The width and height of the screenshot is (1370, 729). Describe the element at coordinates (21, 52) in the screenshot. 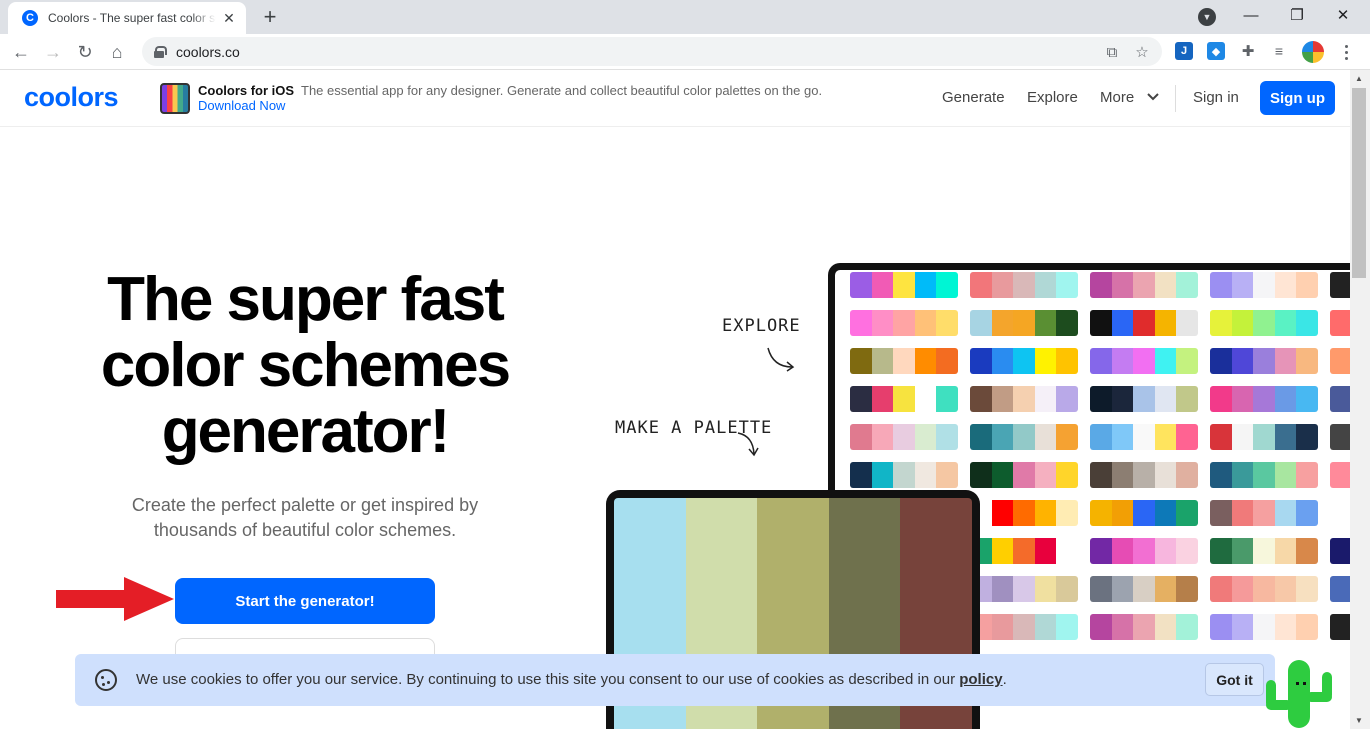

I see `back-icon: ←` at that location.